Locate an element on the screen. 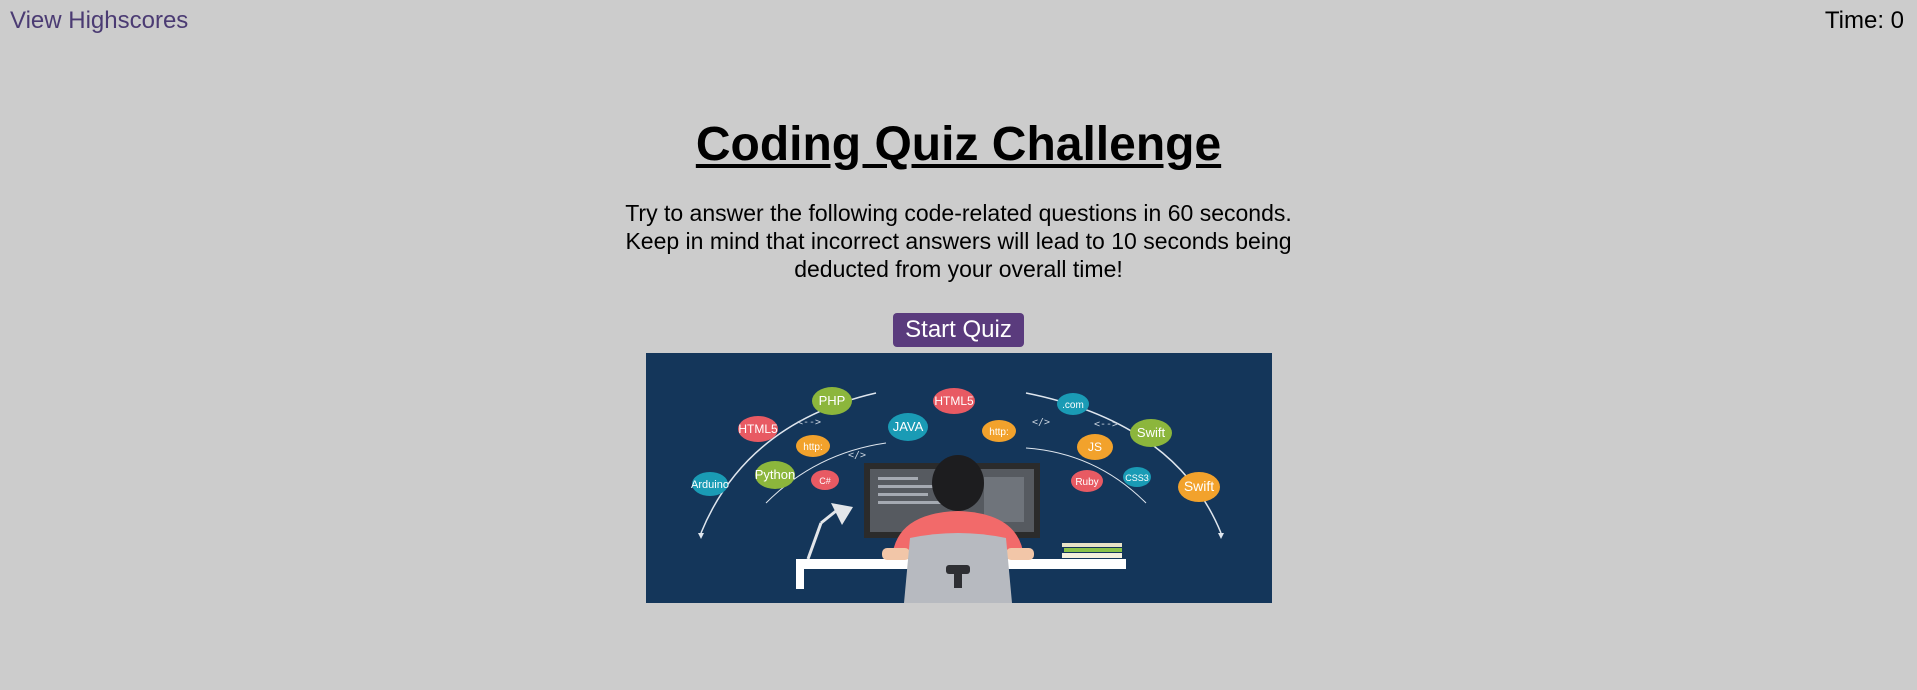 The width and height of the screenshot is (1917, 690). bubble-label: JS is located at coordinates (1094, 447).